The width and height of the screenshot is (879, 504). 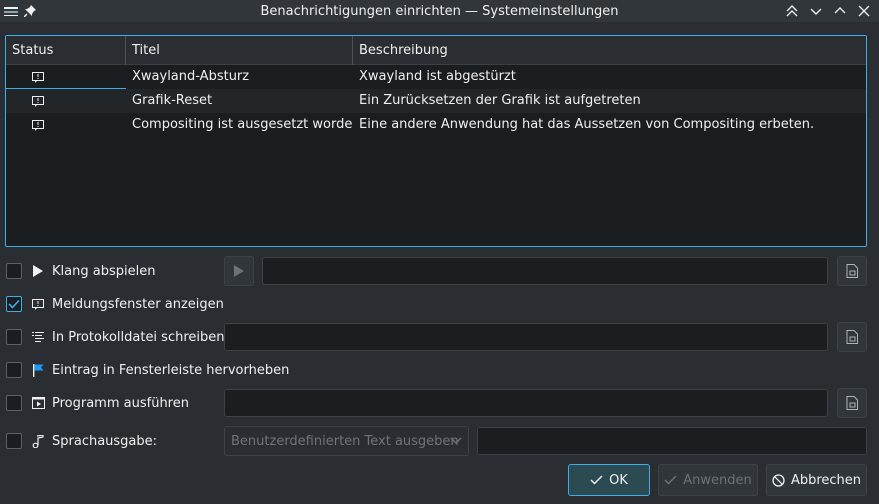 What do you see at coordinates (138, 304) in the screenshot?
I see `popup-label: Meldungsfenster anzeigen` at bounding box center [138, 304].